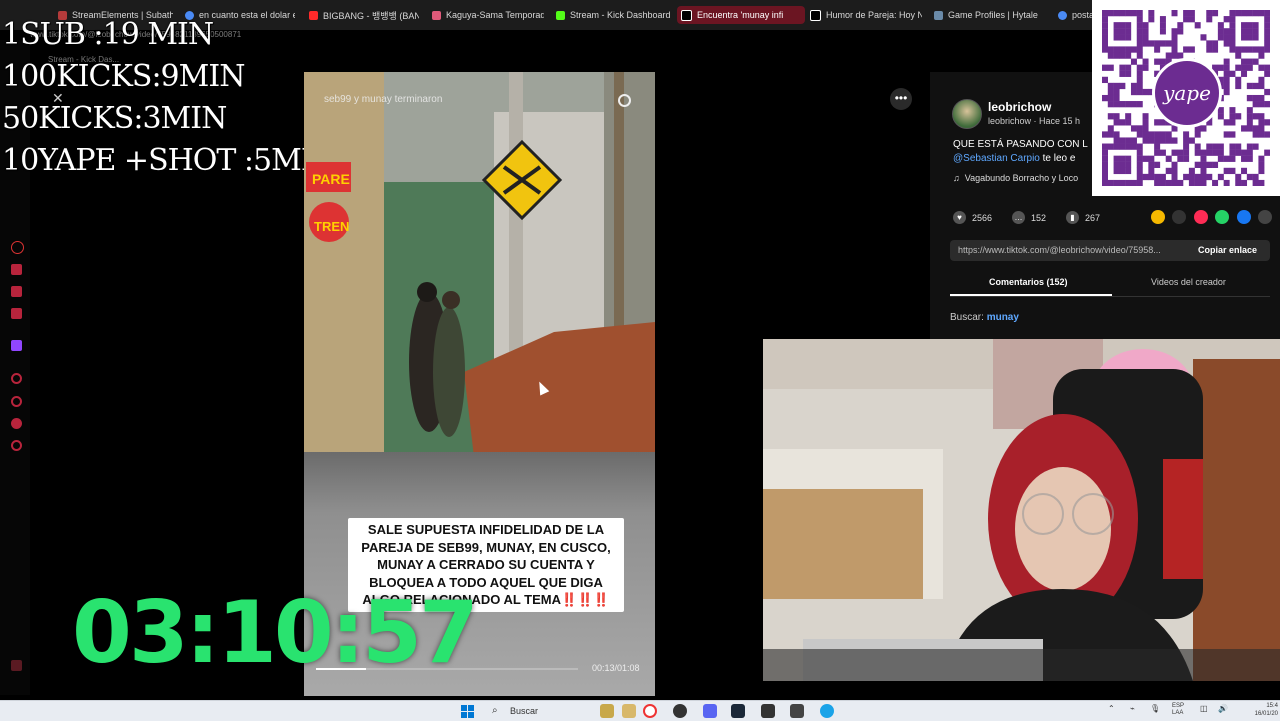  What do you see at coordinates (1015, 178) in the screenshot?
I see `music-link: ♫ Vagabundo Borracho y Loco` at bounding box center [1015, 178].